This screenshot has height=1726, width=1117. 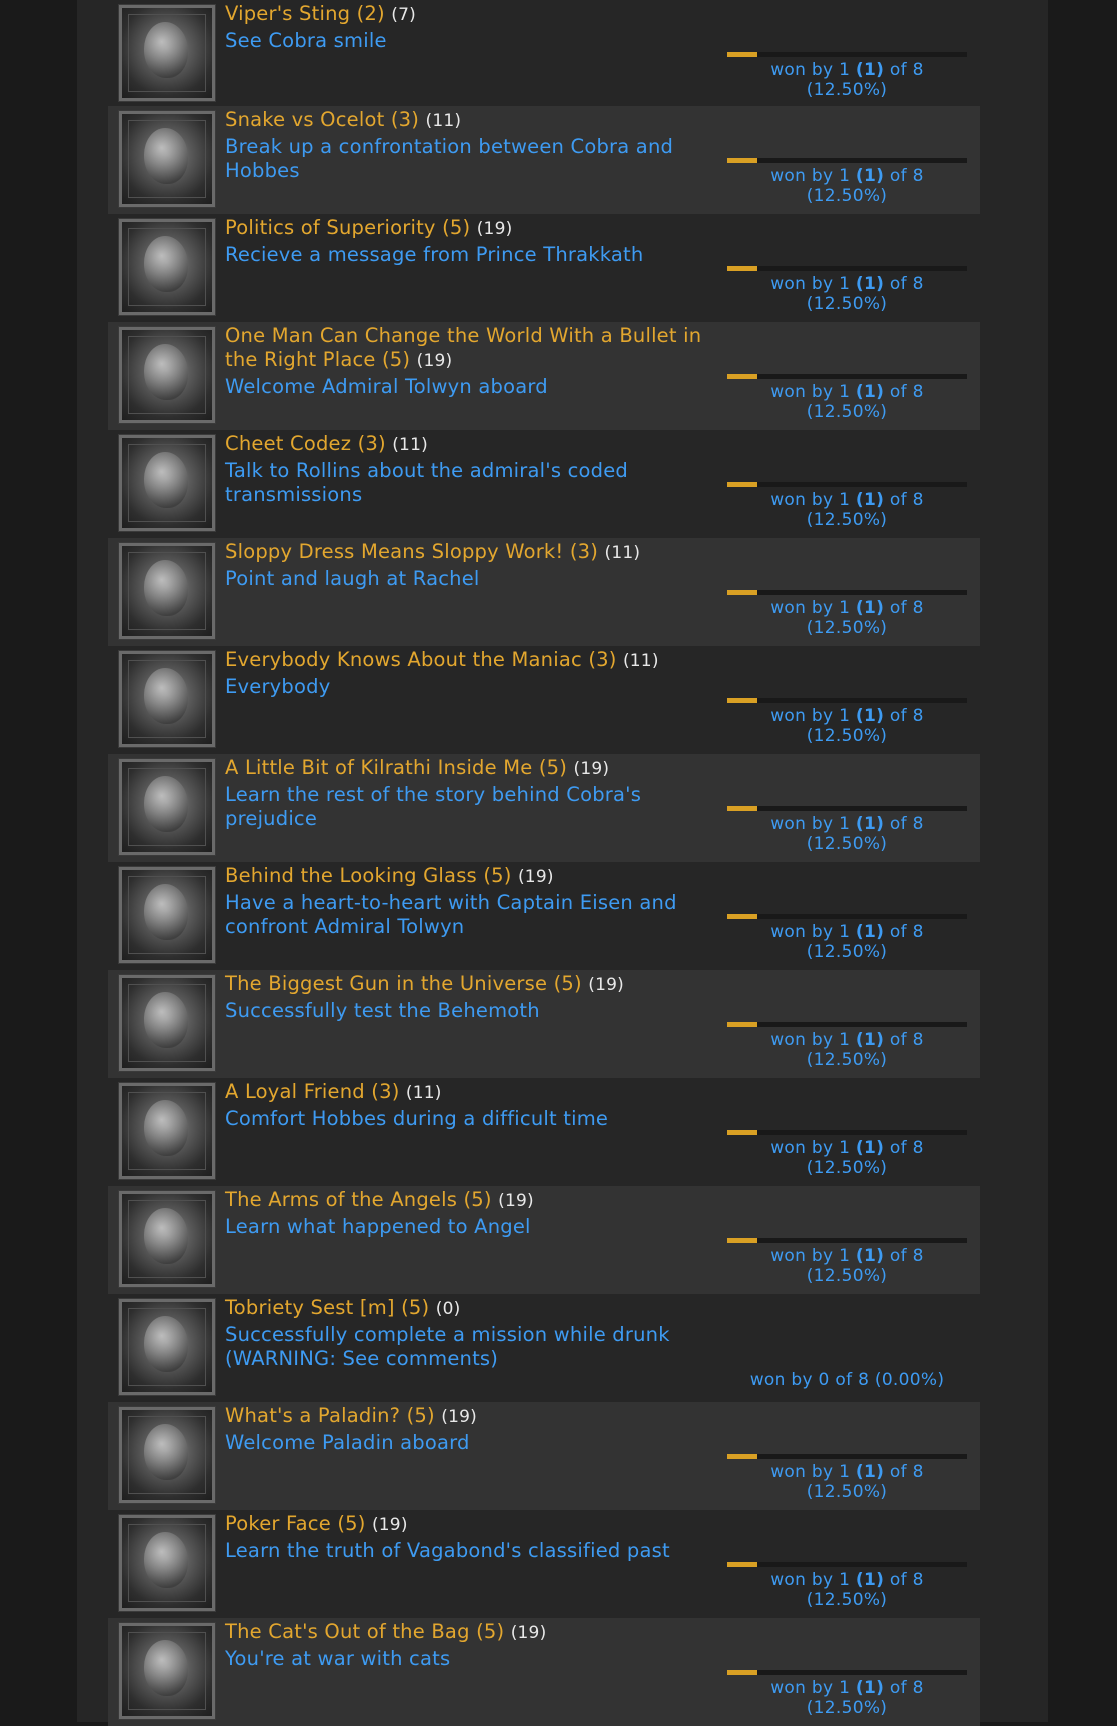 I want to click on achievement-title: What's a Paladin?, so click(x=312, y=1415).